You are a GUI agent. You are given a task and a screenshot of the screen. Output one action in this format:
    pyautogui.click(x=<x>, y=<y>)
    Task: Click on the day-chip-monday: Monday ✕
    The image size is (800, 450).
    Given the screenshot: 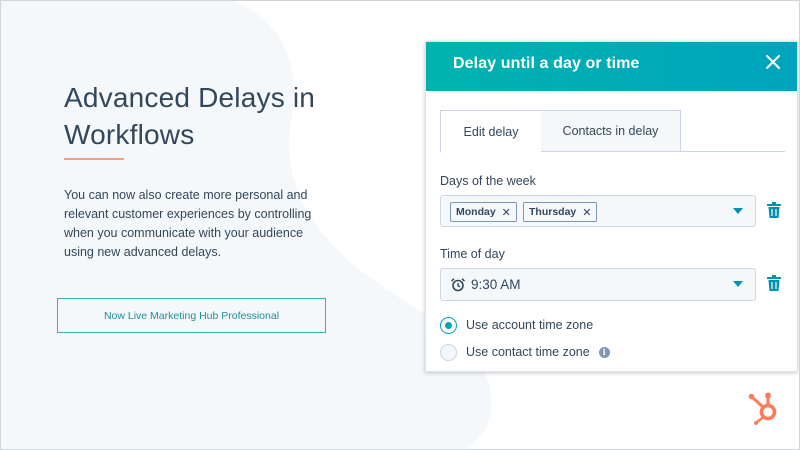 What is the action you would take?
    pyautogui.click(x=483, y=212)
    